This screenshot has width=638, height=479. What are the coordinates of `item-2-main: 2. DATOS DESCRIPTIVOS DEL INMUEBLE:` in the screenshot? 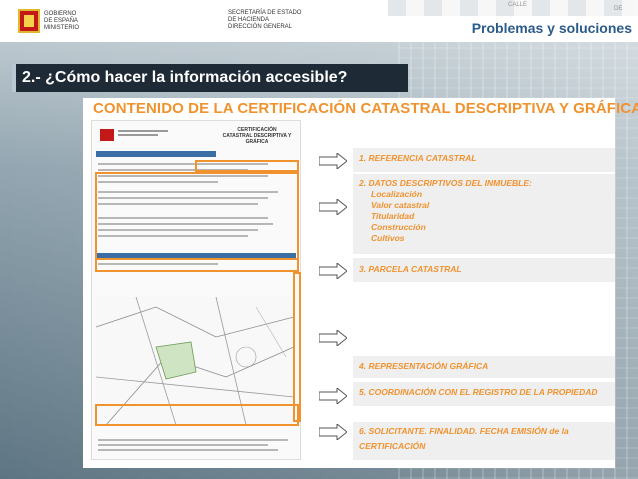 It's located at (445, 183).